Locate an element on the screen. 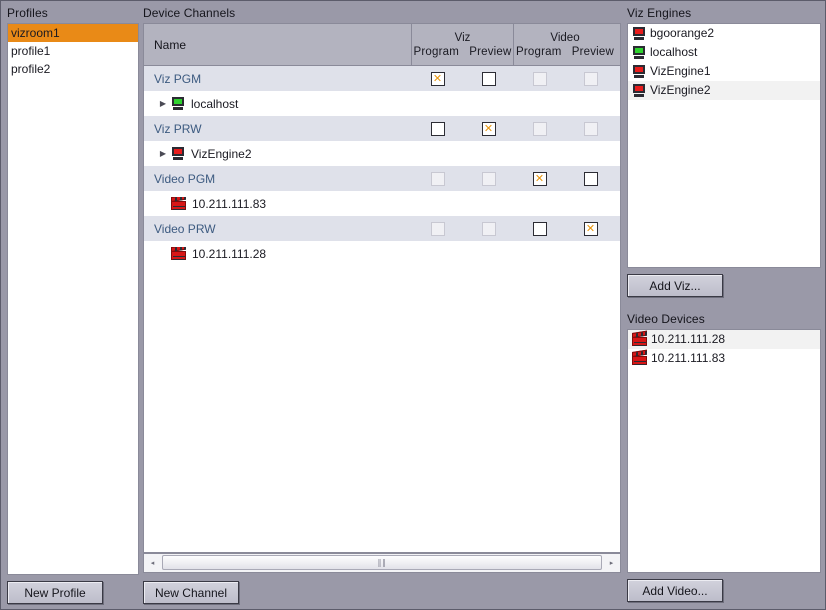  viz-engine-list-item: VizEngine2 is located at coordinates (724, 90).